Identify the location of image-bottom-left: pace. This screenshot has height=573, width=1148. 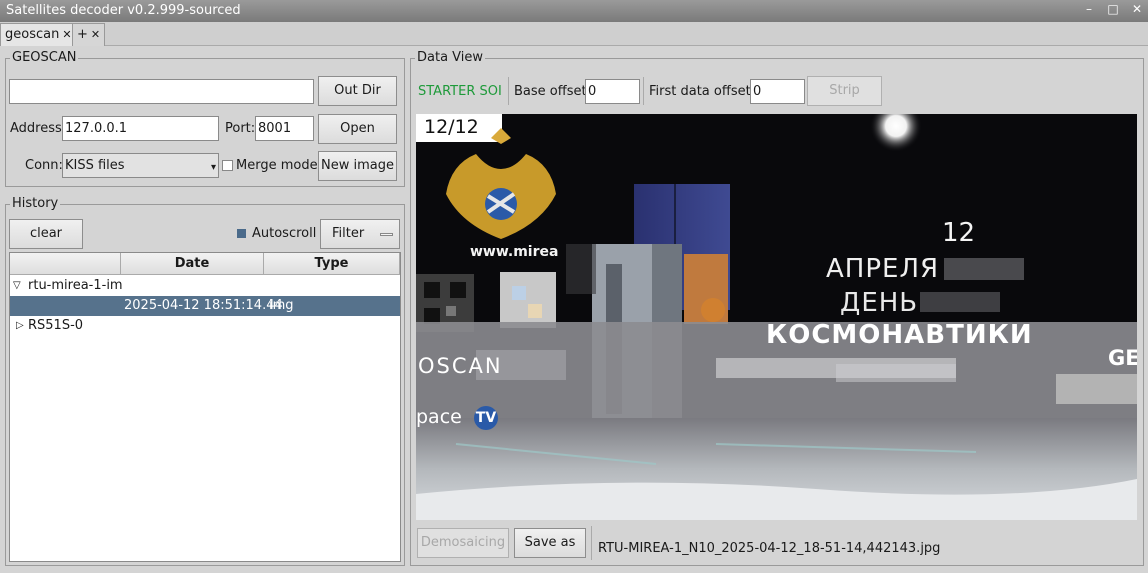
(439, 417).